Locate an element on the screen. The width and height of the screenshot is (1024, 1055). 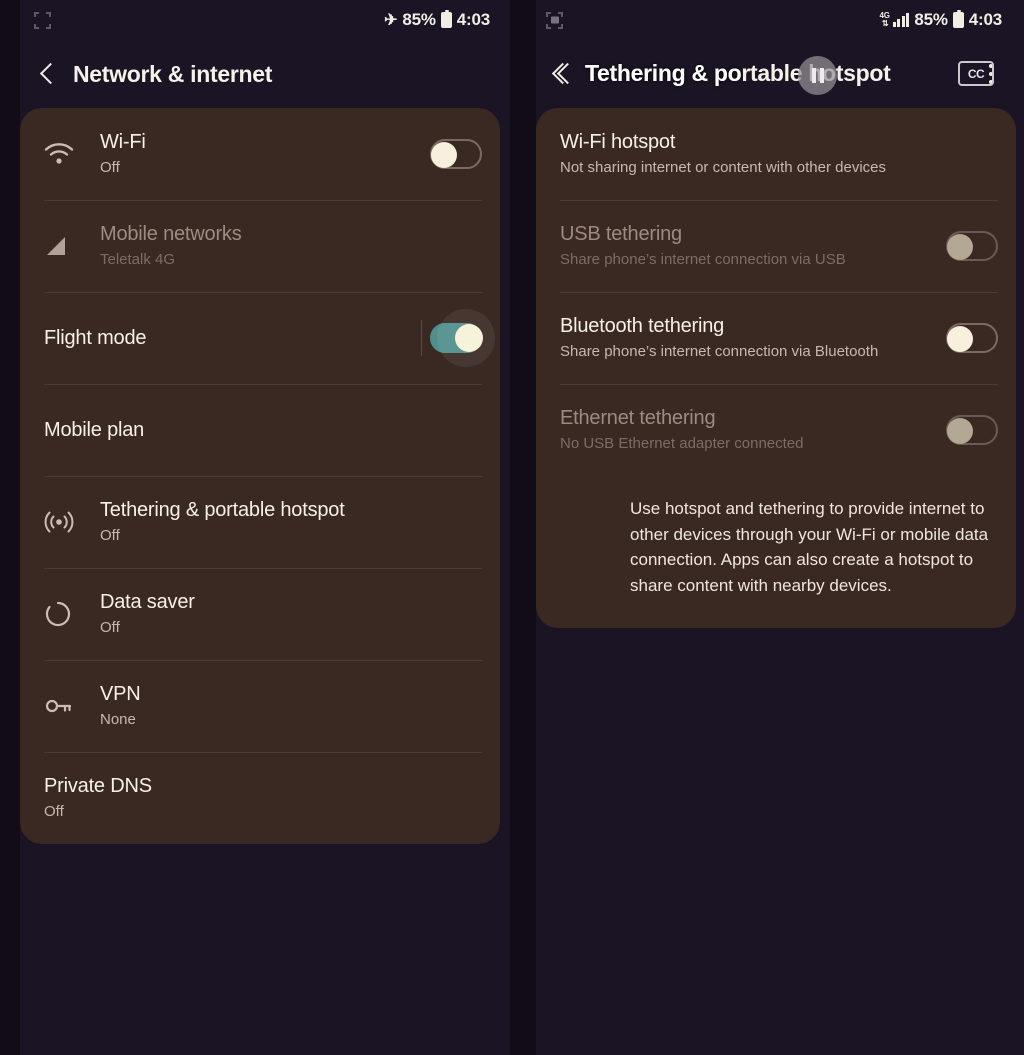
row-subtitle: No USB Ethernet adapter connected is located at coordinates (682, 444).